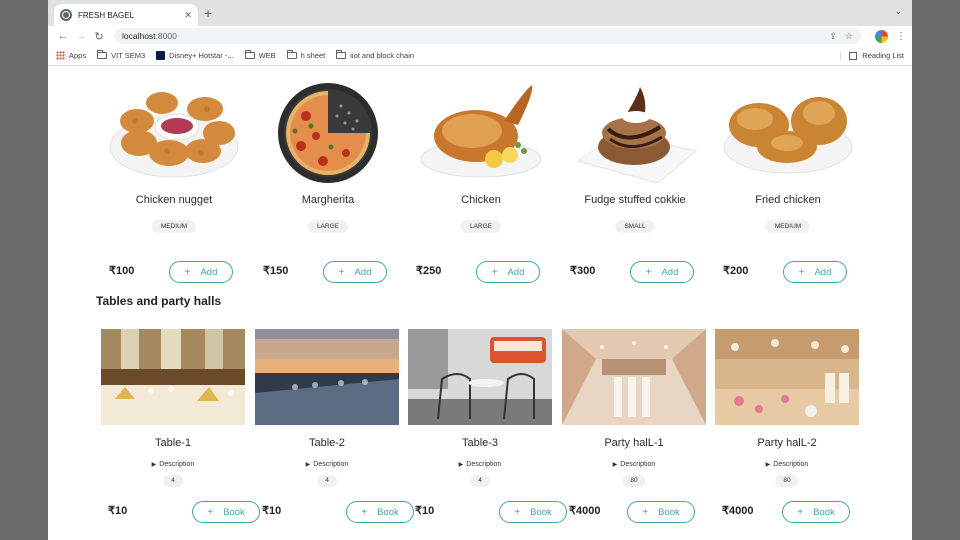 The height and width of the screenshot is (540, 960). What do you see at coordinates (480, 13) in the screenshot?
I see `tab-strip: FRESH BAGEL ✕ + ⌄` at bounding box center [480, 13].